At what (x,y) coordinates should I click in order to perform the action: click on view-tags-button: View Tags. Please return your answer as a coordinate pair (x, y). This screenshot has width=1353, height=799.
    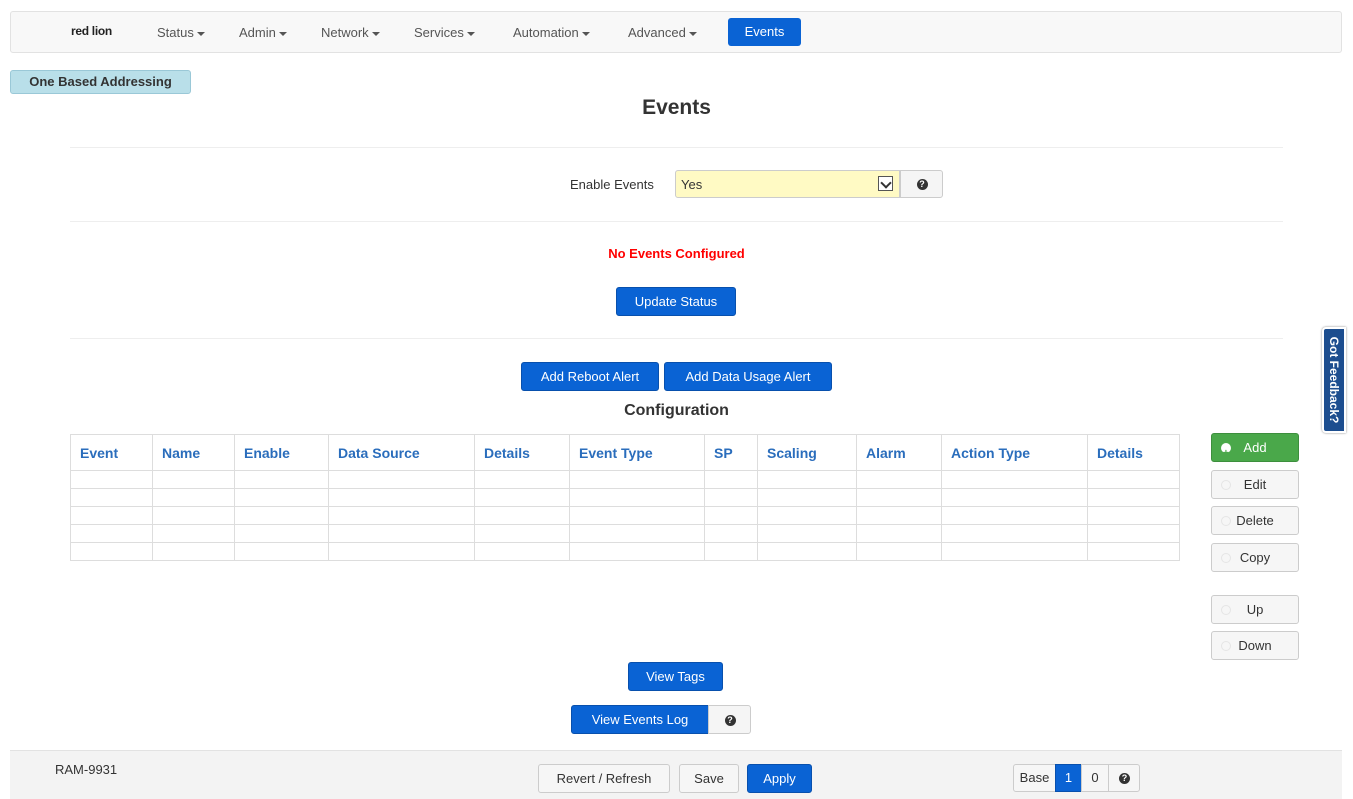
    Looking at the image, I should click on (675, 676).